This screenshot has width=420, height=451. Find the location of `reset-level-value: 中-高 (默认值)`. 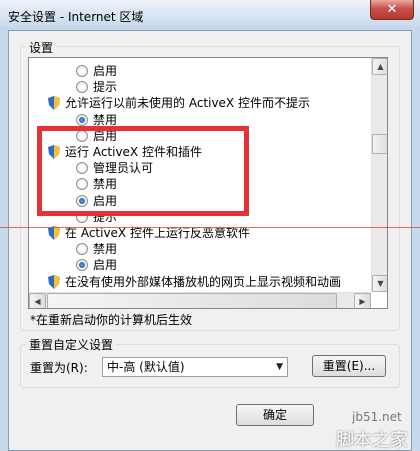

reset-level-value: 中-高 (默认值) is located at coordinates (146, 367).